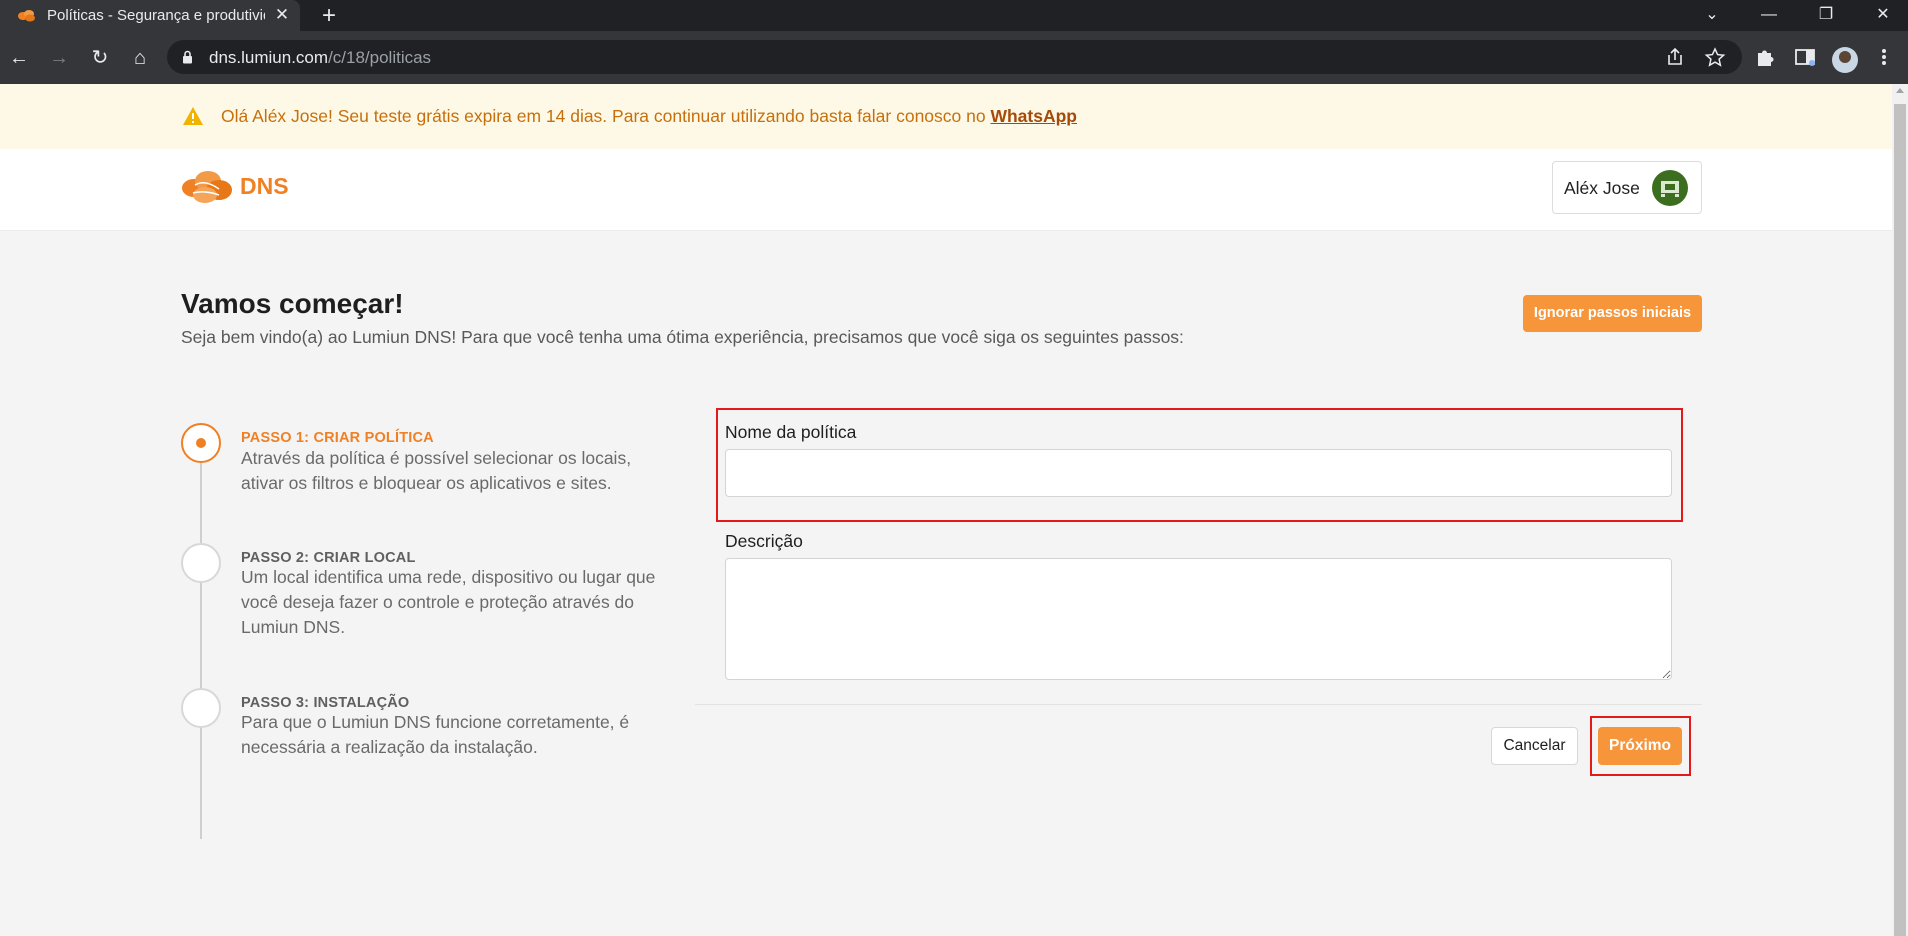 This screenshot has height=936, width=1908. What do you see at coordinates (1765, 57) in the screenshot?
I see `extensions-icon` at bounding box center [1765, 57].